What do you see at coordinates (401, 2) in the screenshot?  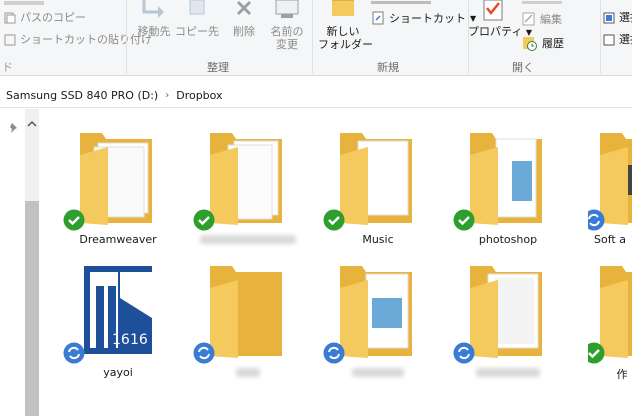 I see `new-item-button` at bounding box center [401, 2].